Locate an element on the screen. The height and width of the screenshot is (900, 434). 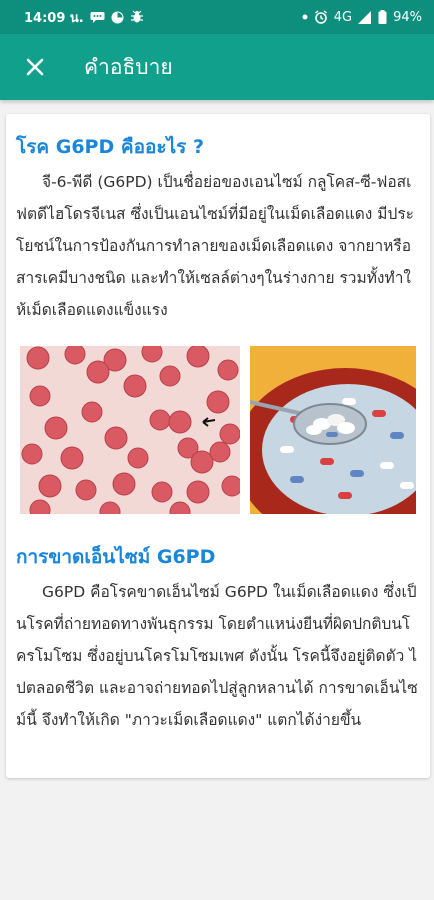
network-label: 4G is located at coordinates (343, 17).